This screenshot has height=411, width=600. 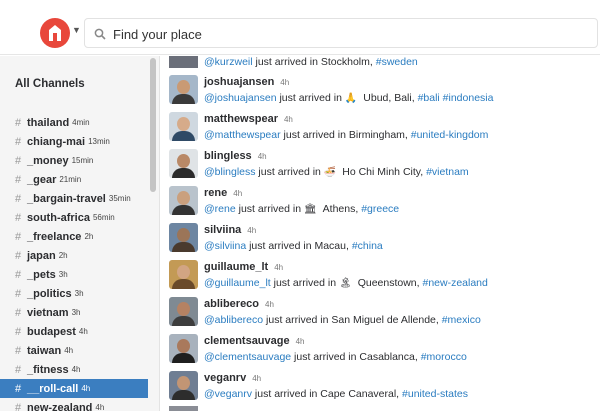 I want to click on channel-name: budapest, so click(x=51, y=331).